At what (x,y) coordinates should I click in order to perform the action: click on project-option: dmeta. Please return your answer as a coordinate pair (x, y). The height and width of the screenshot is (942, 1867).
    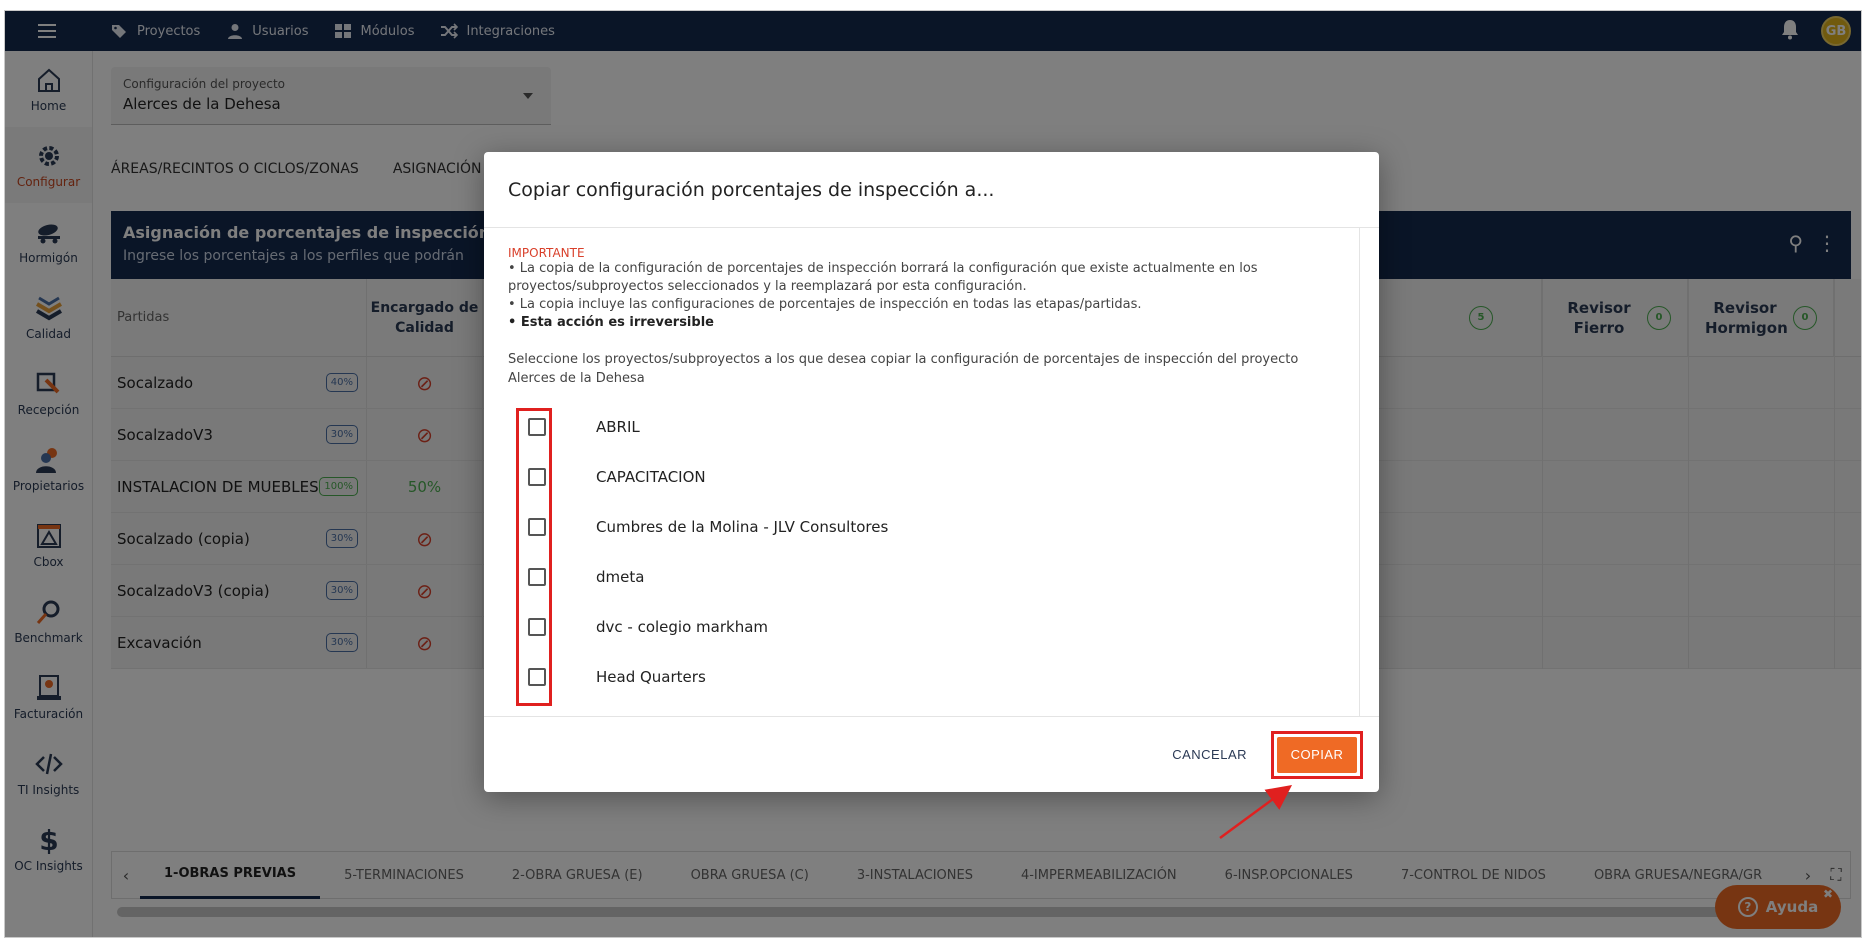
    Looking at the image, I should click on (921, 577).